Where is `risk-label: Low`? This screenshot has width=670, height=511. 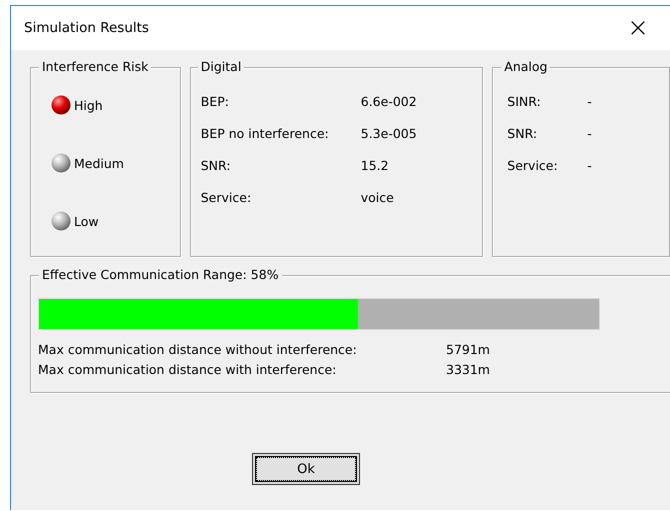
risk-label: Low is located at coordinates (86, 221).